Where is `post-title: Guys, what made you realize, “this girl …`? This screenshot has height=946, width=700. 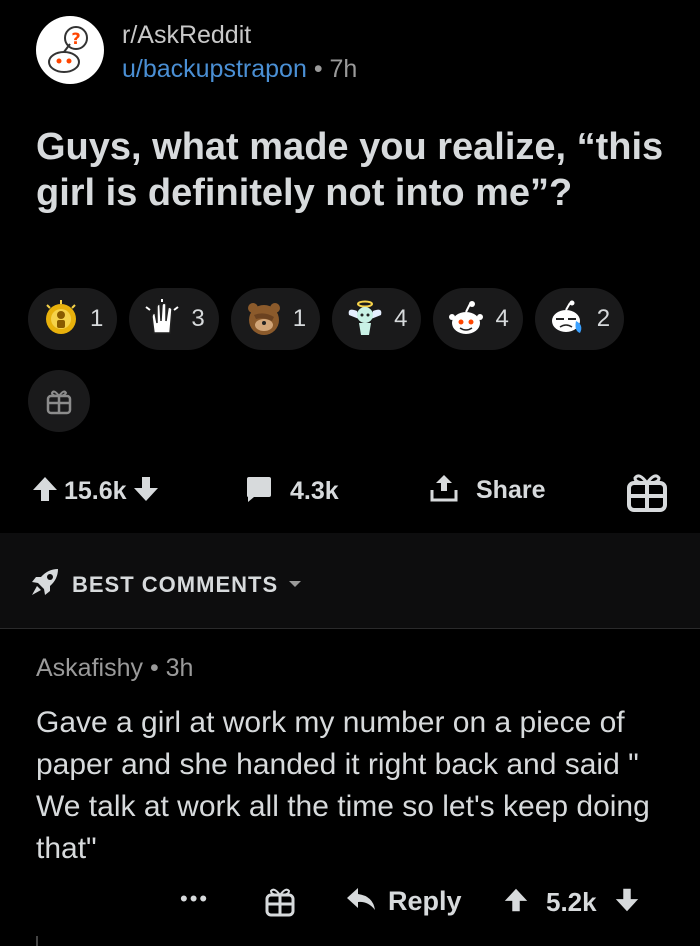 post-title: Guys, what made you realize, “this girl … is located at coordinates (356, 170).